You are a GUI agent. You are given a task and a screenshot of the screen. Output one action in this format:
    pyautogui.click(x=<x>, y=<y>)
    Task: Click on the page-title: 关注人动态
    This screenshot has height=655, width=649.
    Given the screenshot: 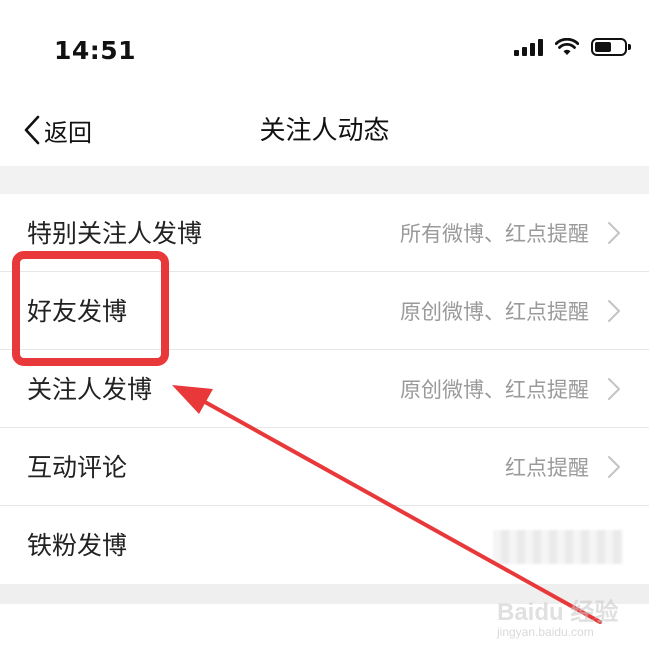 What is the action you would take?
    pyautogui.click(x=324, y=131)
    